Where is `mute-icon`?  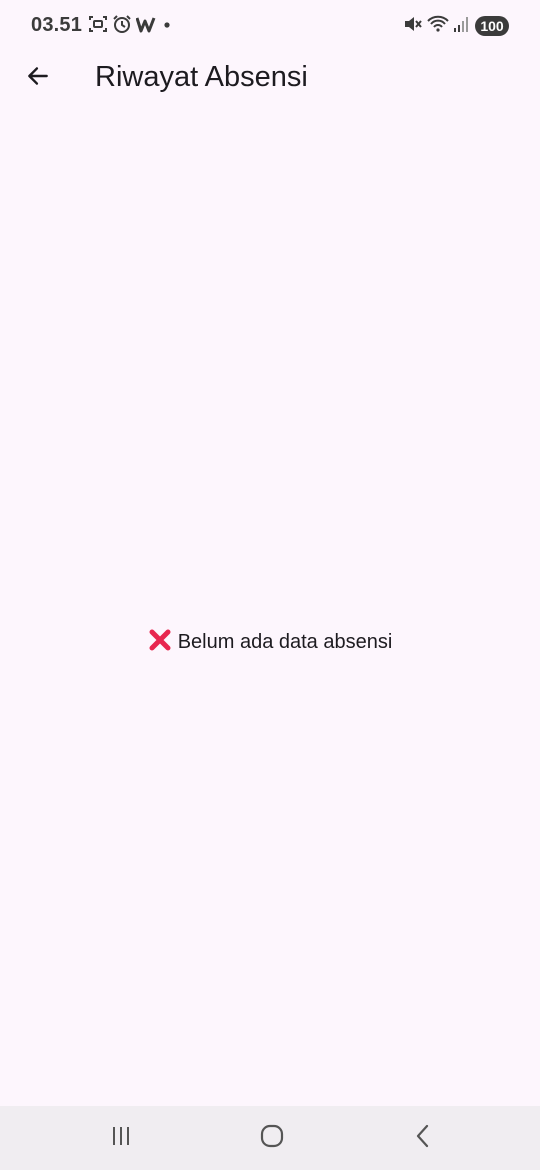
mute-icon is located at coordinates (413, 26).